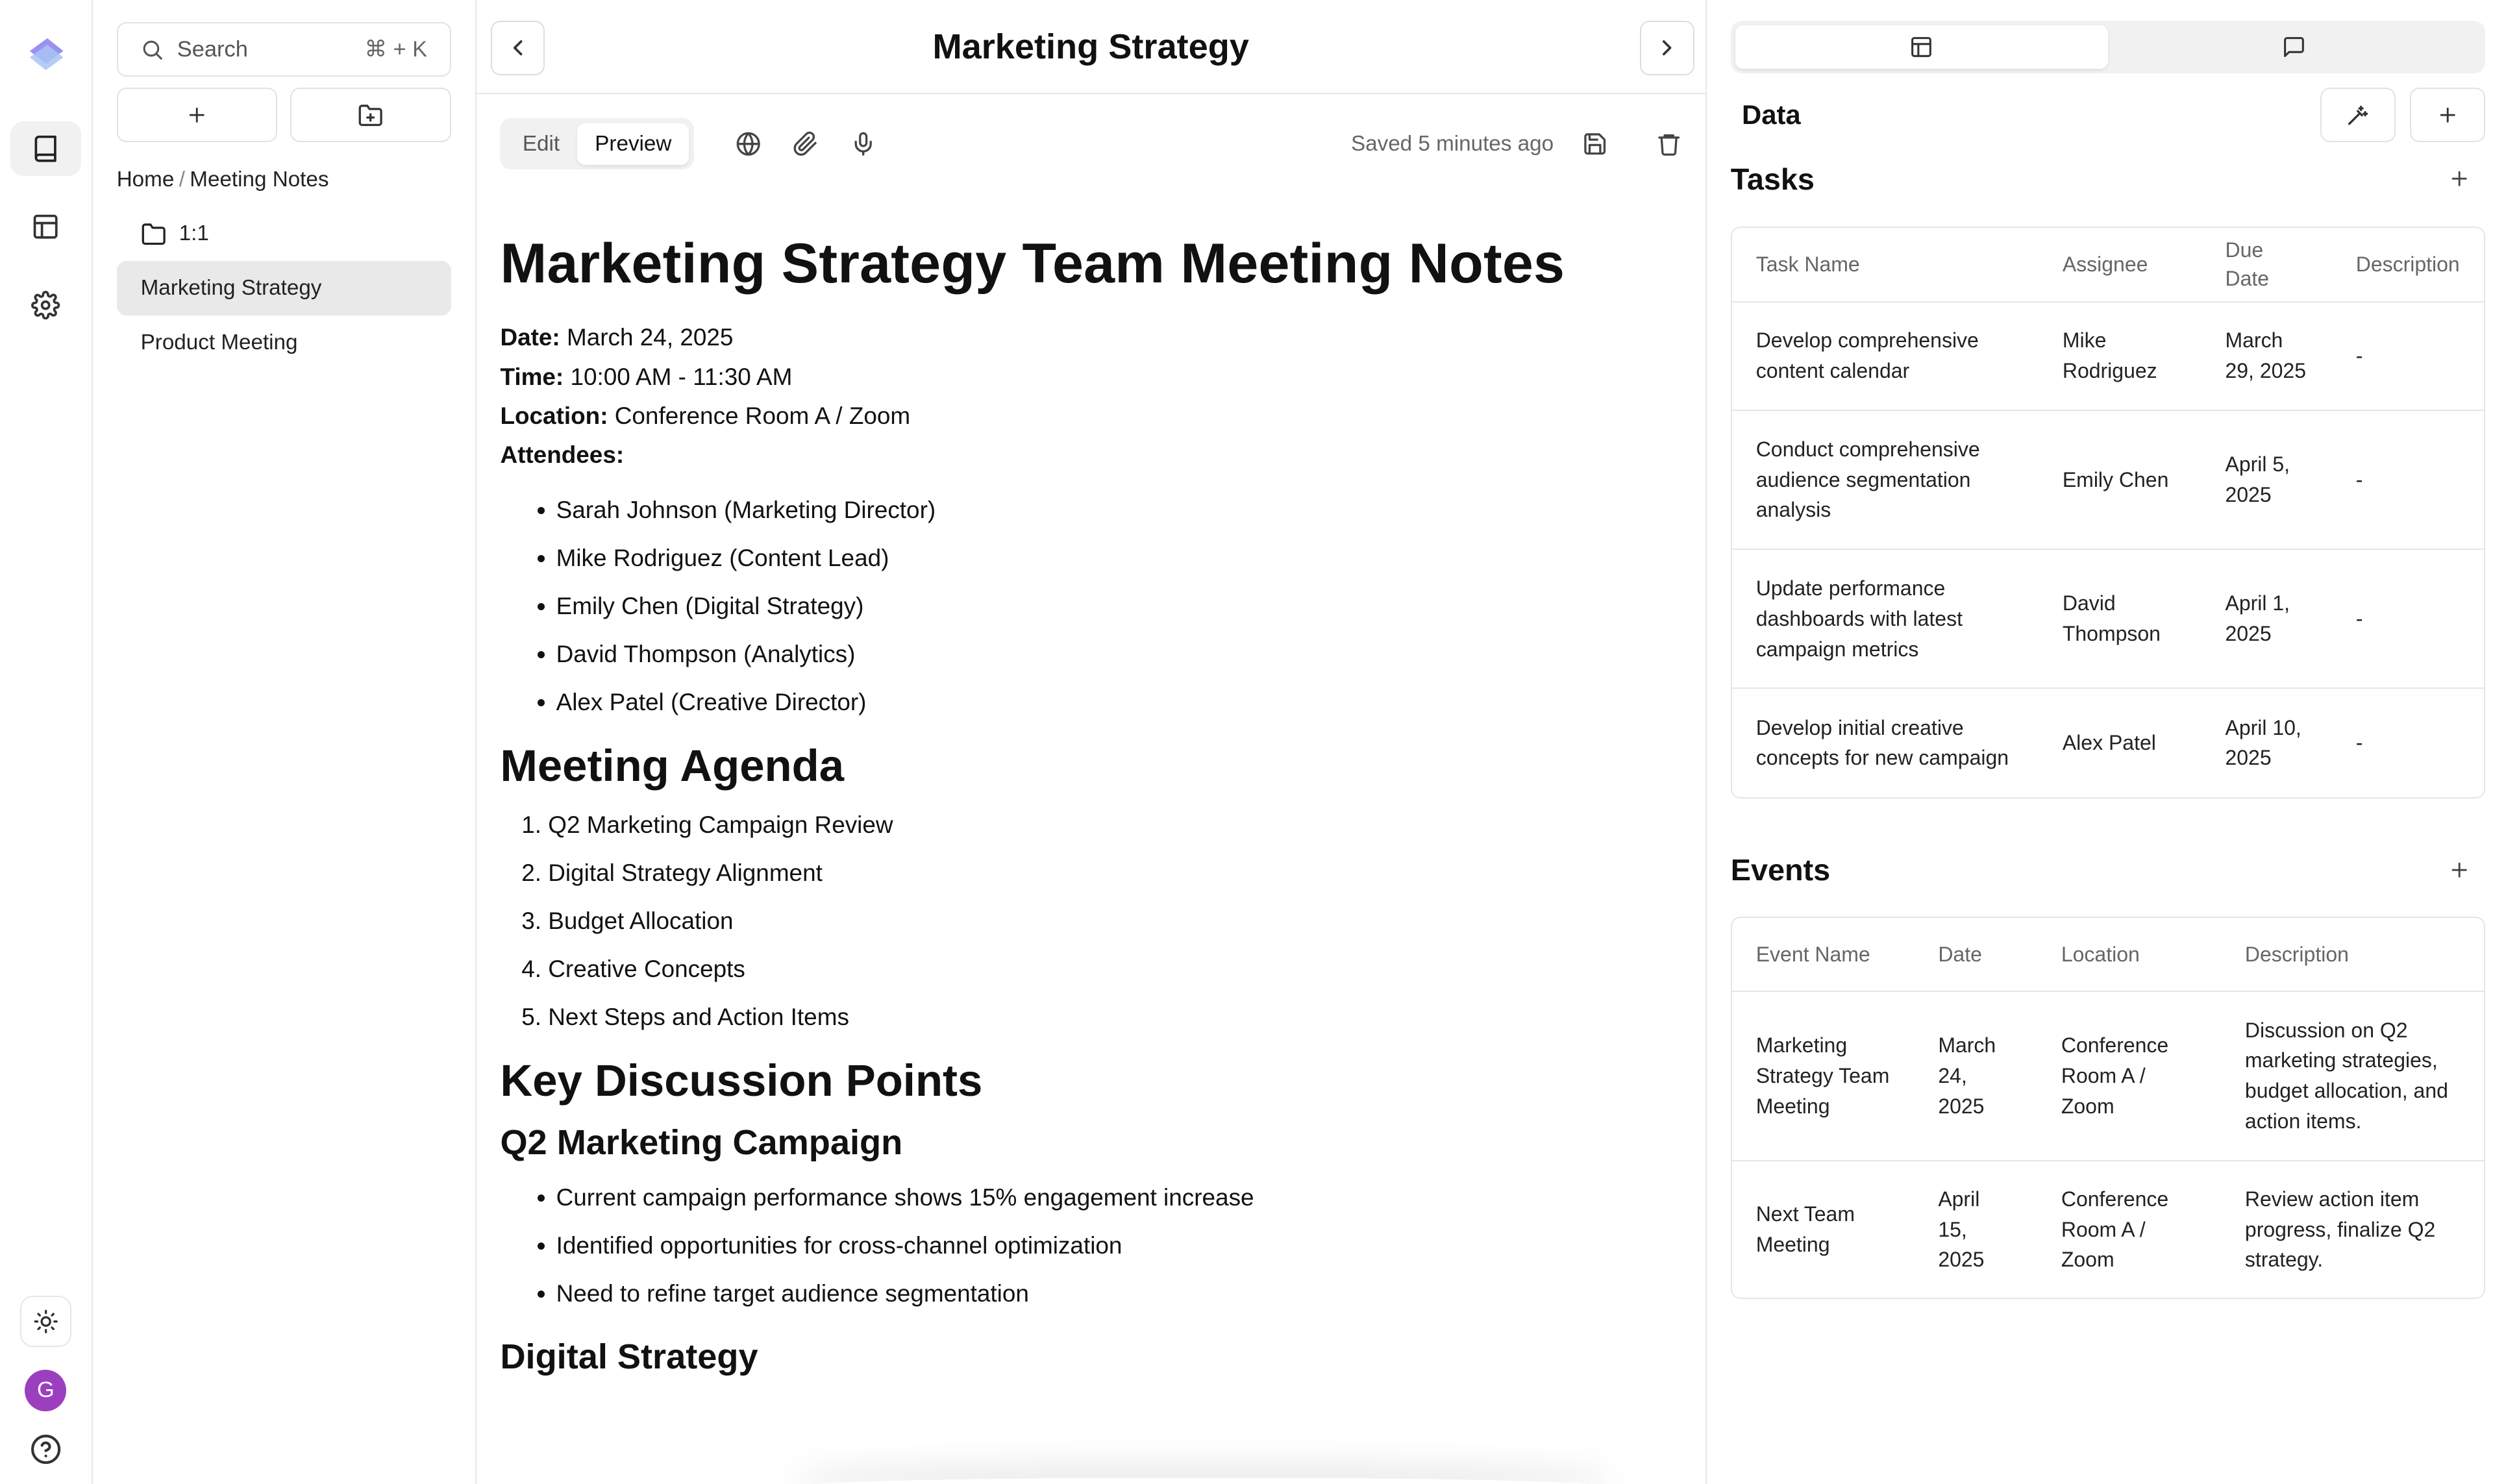  I want to click on preview-mode-button: Preview, so click(633, 144).